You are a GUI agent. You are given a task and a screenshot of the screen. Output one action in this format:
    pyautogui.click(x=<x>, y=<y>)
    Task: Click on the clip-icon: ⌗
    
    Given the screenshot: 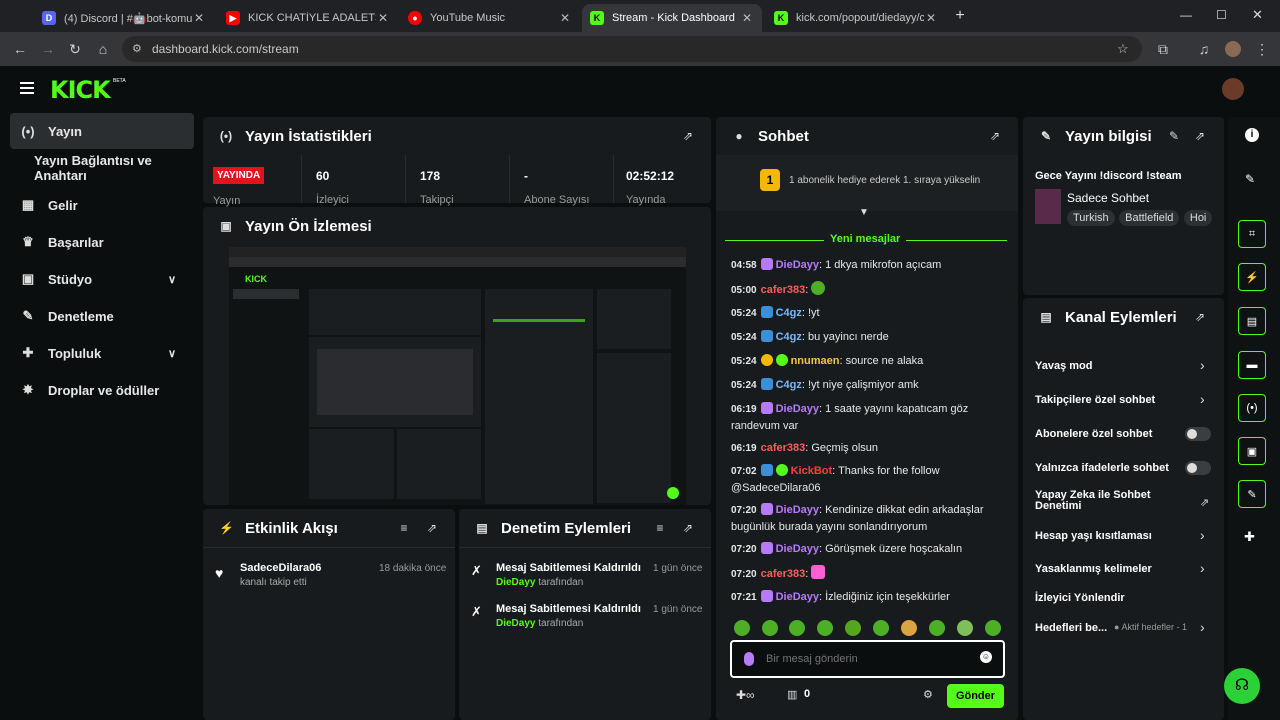 What is the action you would take?
    pyautogui.click(x=1252, y=234)
    